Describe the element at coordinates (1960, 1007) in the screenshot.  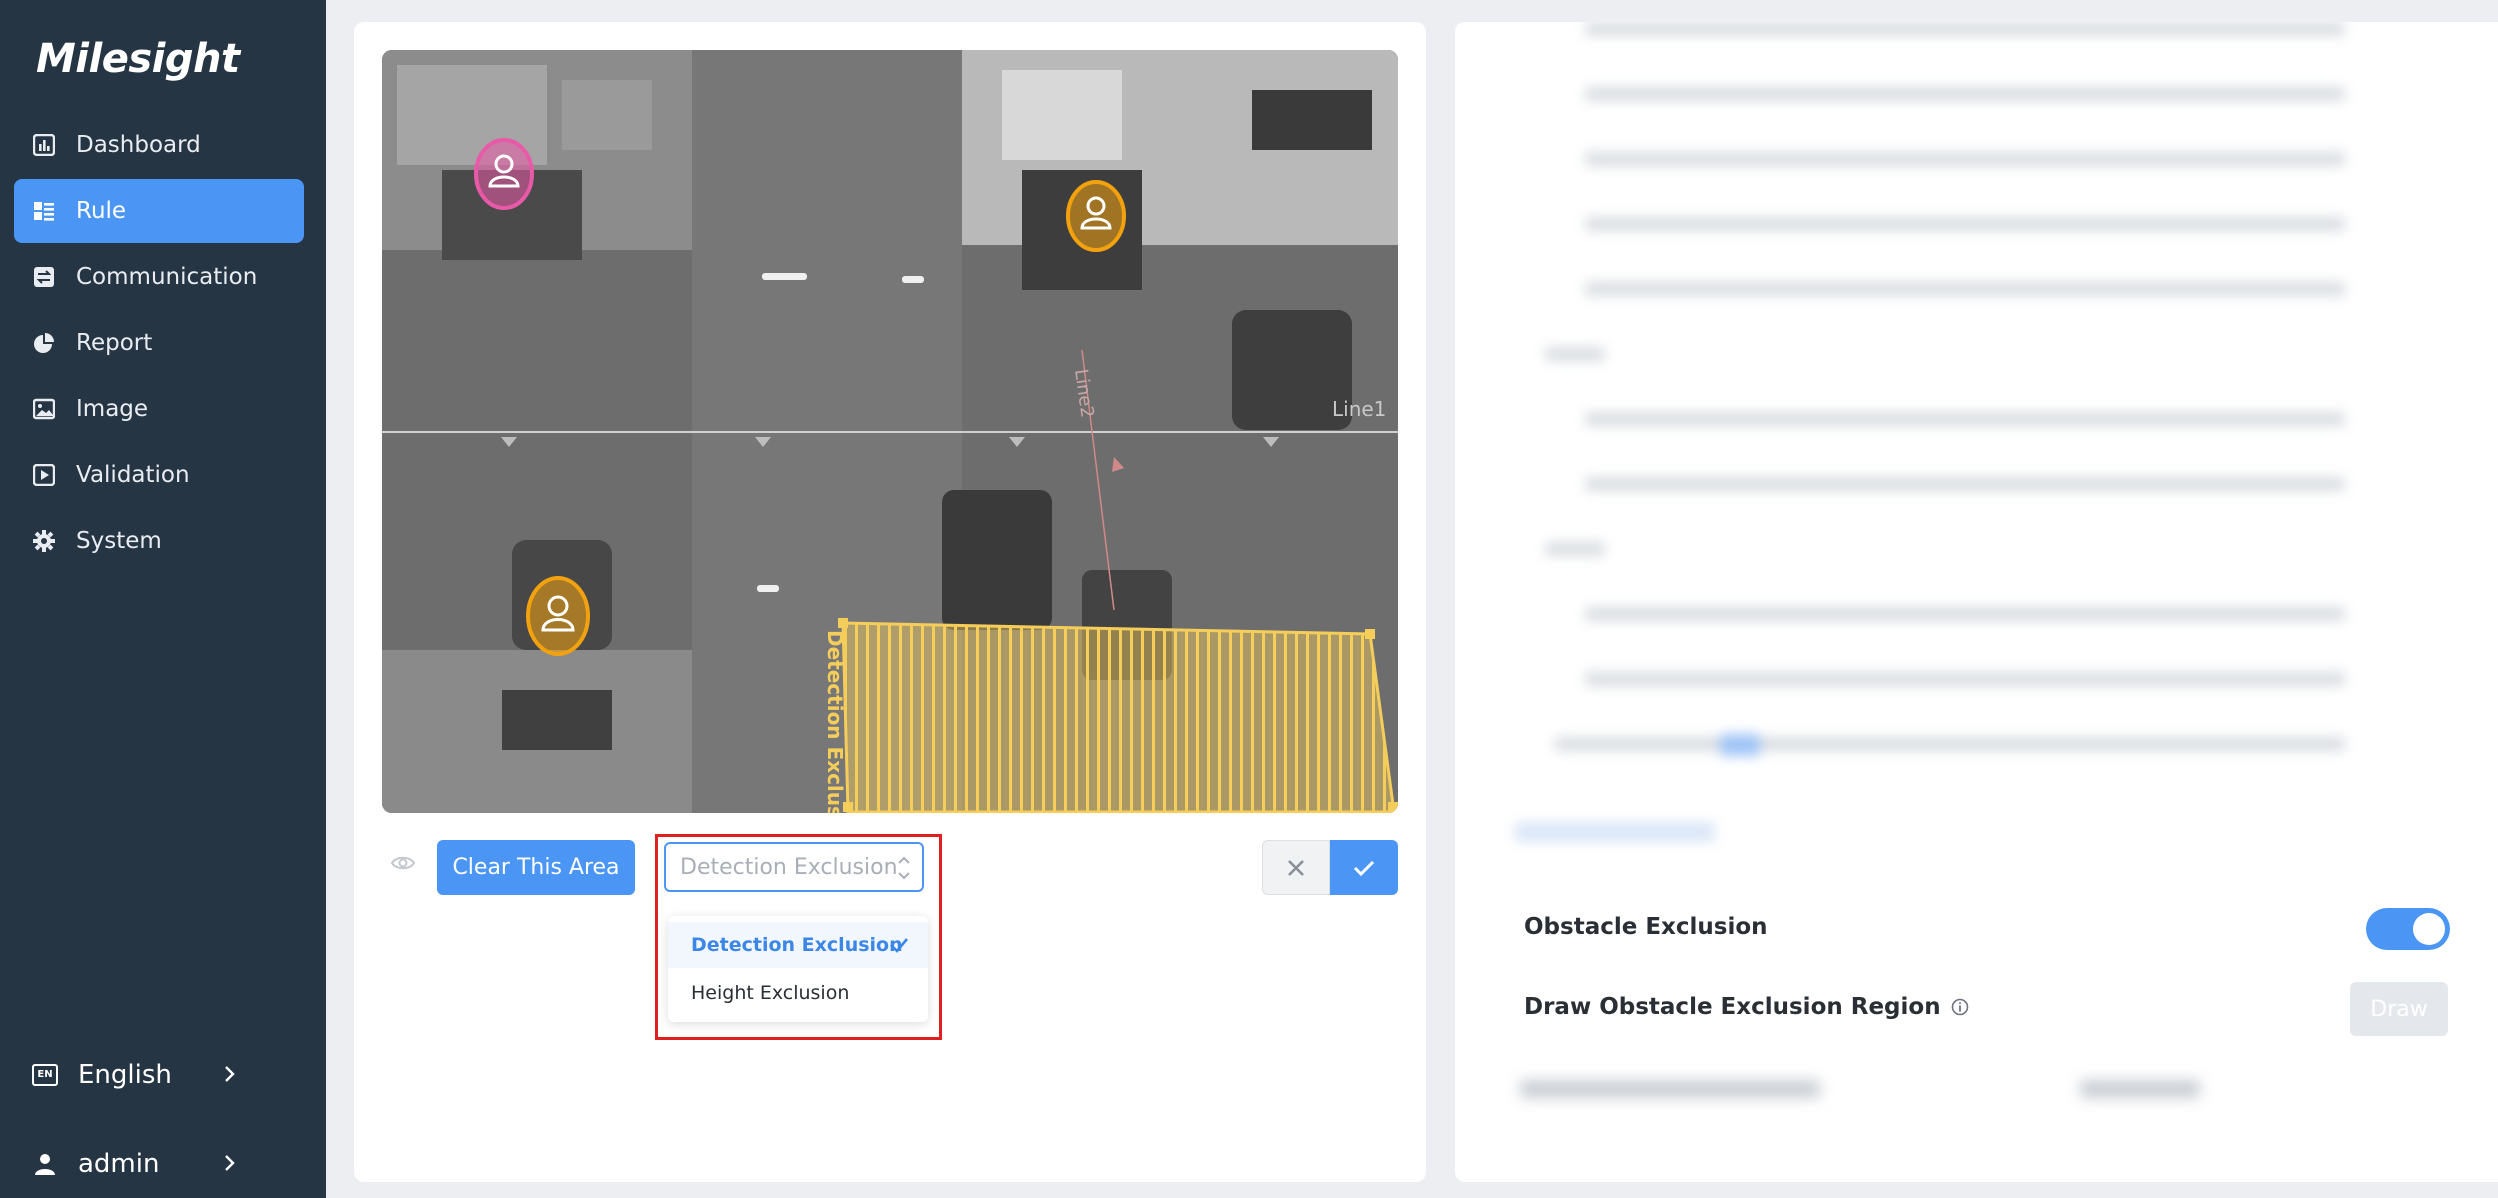
I see `info-icon` at that location.